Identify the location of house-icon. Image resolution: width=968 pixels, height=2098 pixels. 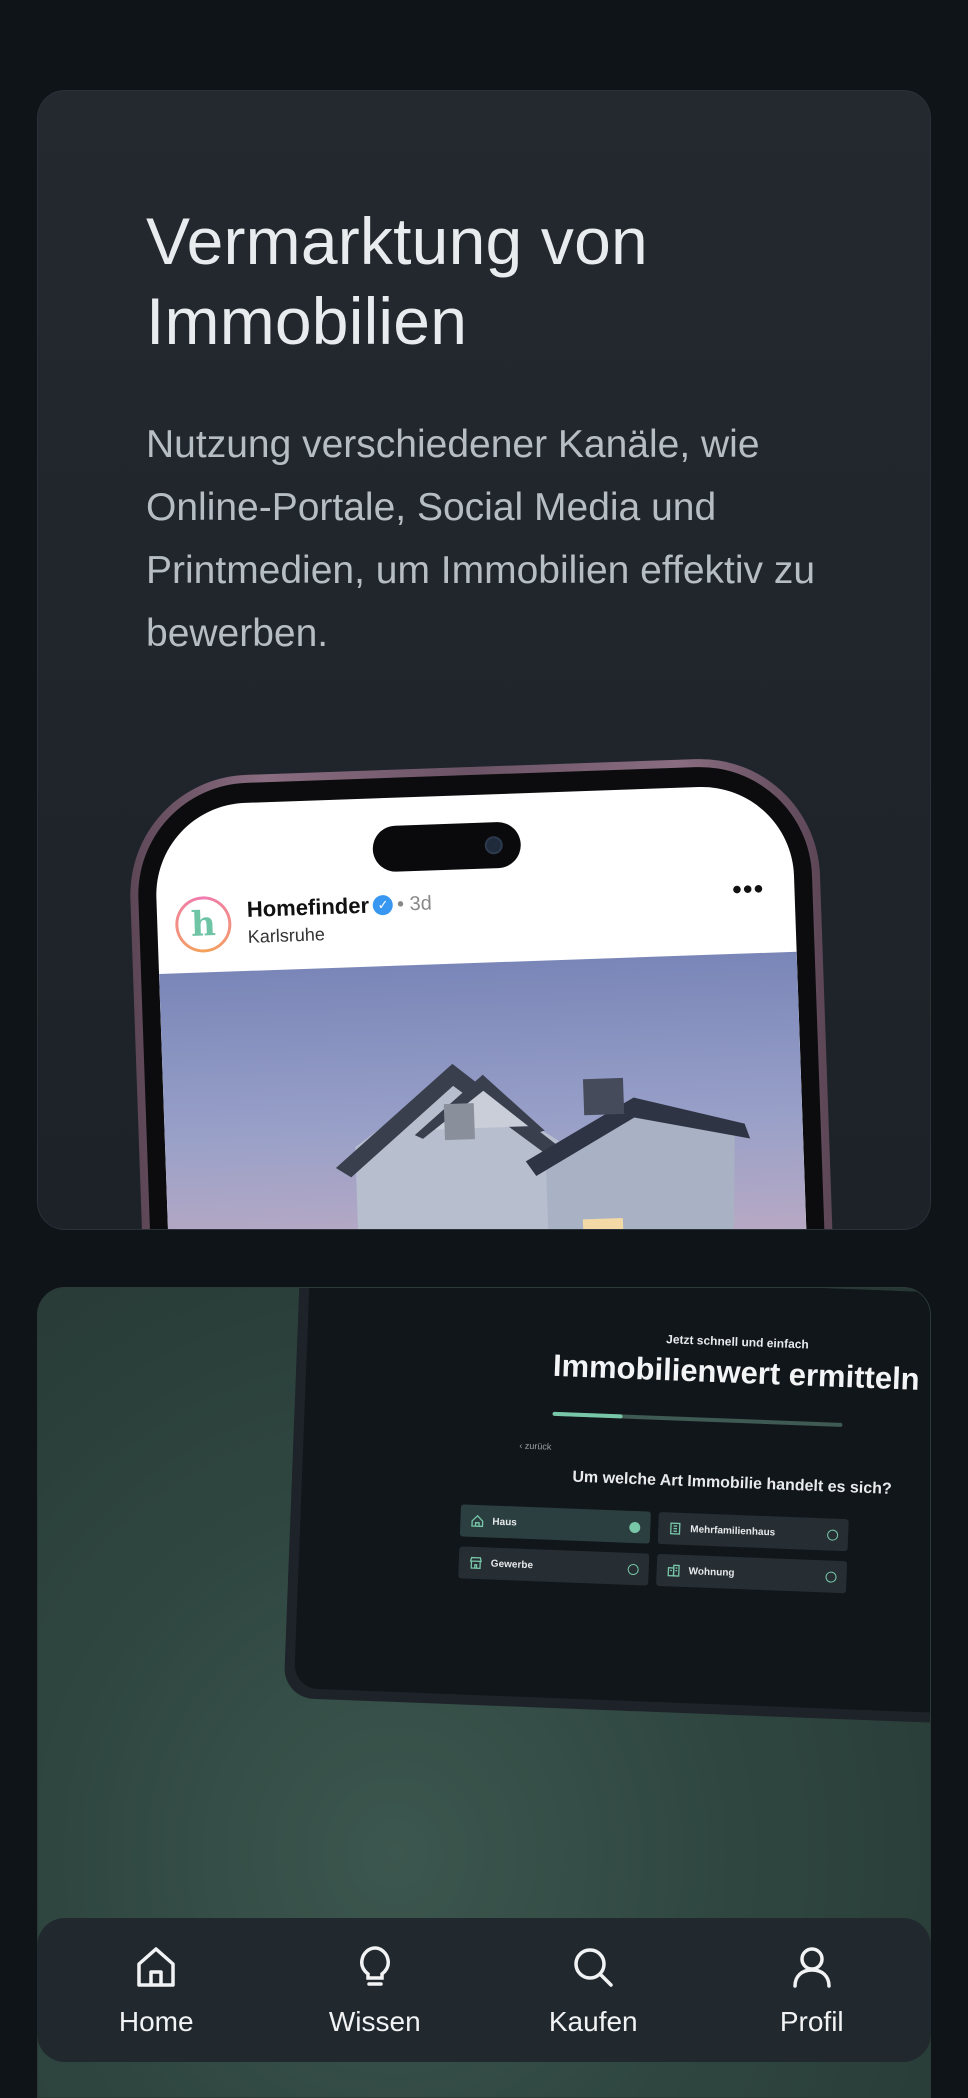
(477, 1521).